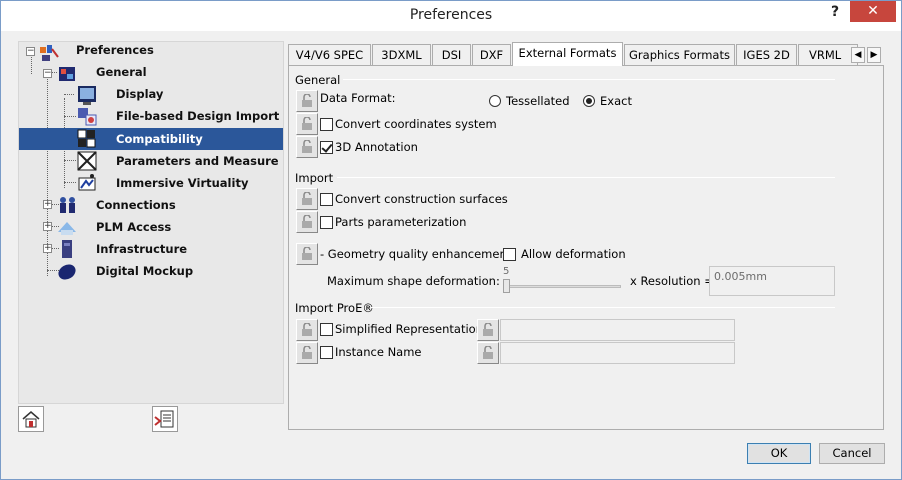 The image size is (902, 480). Describe the element at coordinates (67, 272) in the screenshot. I see `digital-mockup-icon` at that location.